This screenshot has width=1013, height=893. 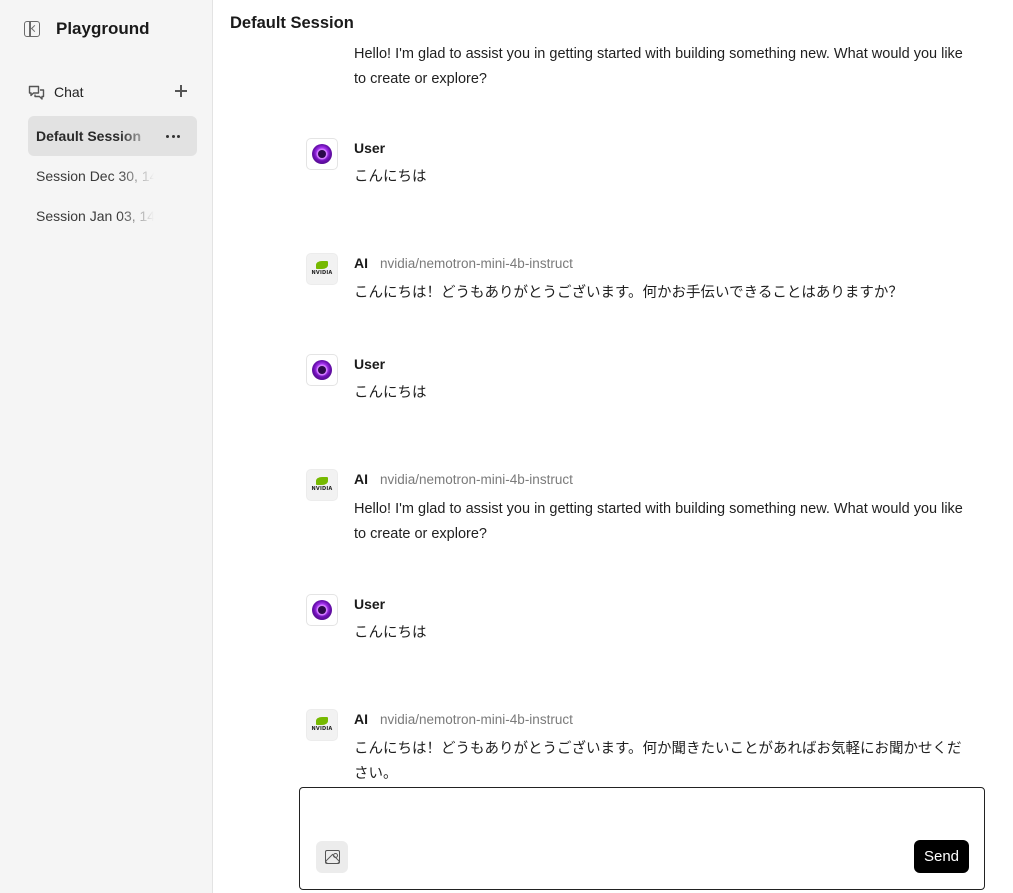 What do you see at coordinates (95, 216) in the screenshot?
I see `session-label: Session Jan 03, 14` at bounding box center [95, 216].